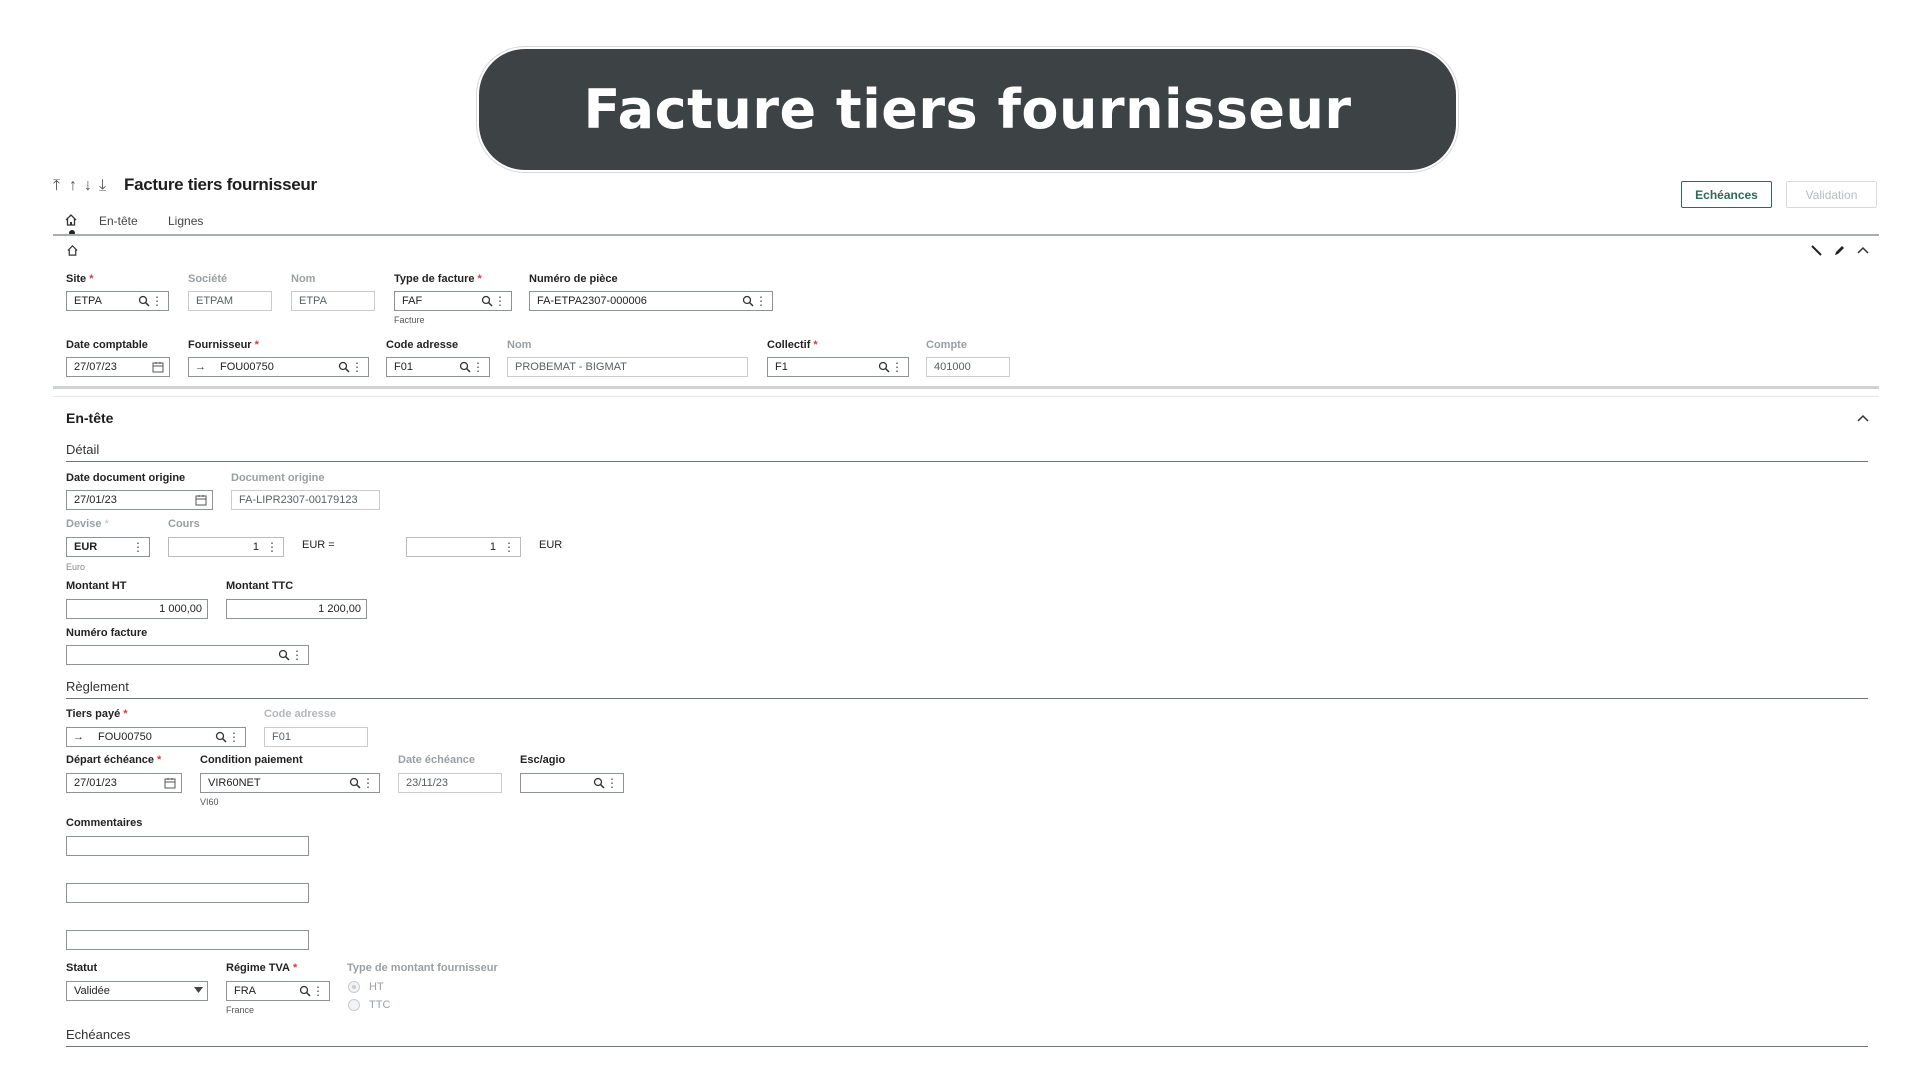 The image size is (1920, 1080). I want to click on tab-lignes: Lignes, so click(185, 221).